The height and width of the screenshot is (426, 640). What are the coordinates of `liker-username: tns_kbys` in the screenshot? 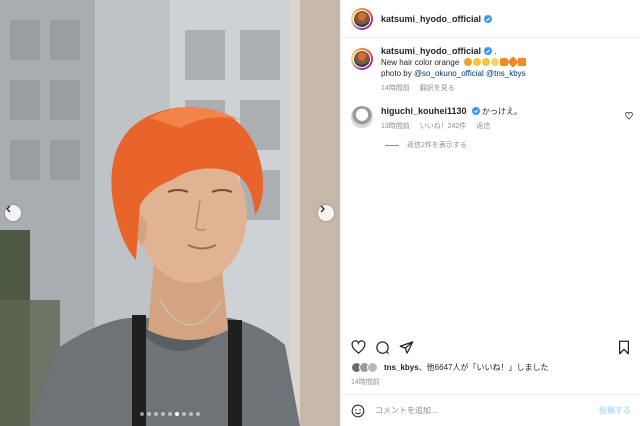 It's located at (401, 367).